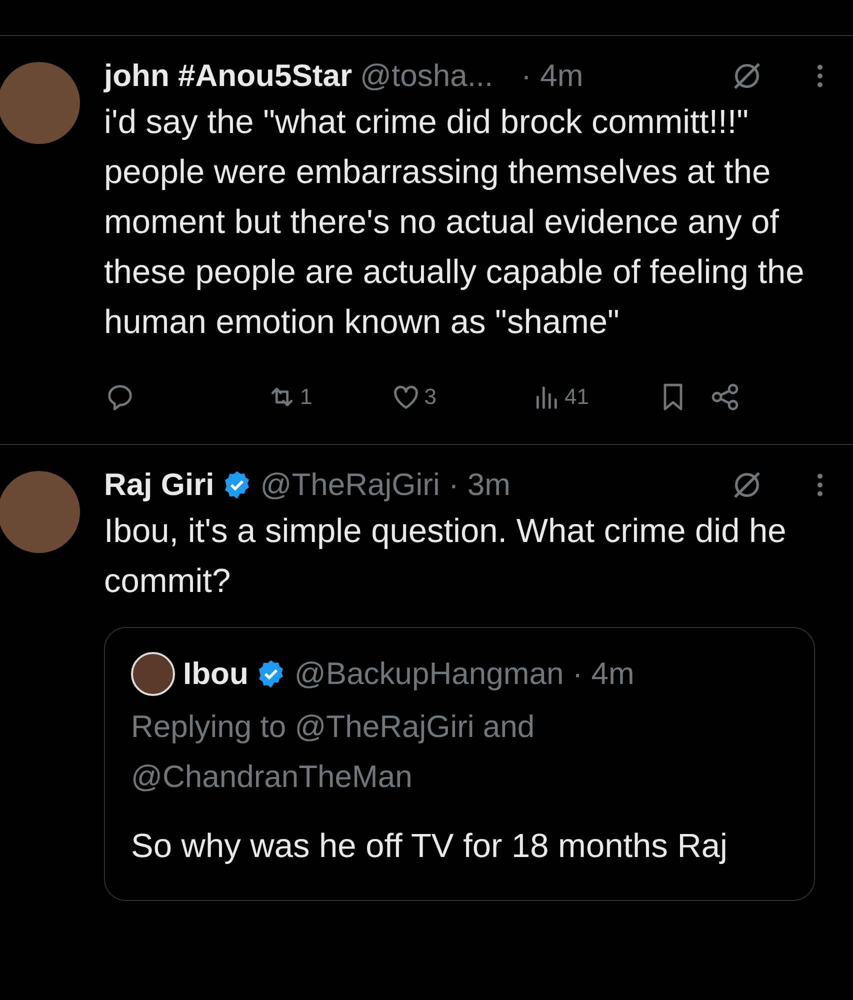 Image resolution: width=853 pixels, height=1000 pixels. I want to click on repost-button: 1, so click(289, 397).